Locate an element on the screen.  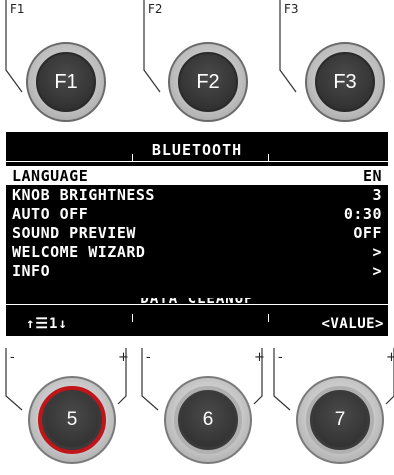
f1-button-label: F1 is located at coordinates (66, 82).